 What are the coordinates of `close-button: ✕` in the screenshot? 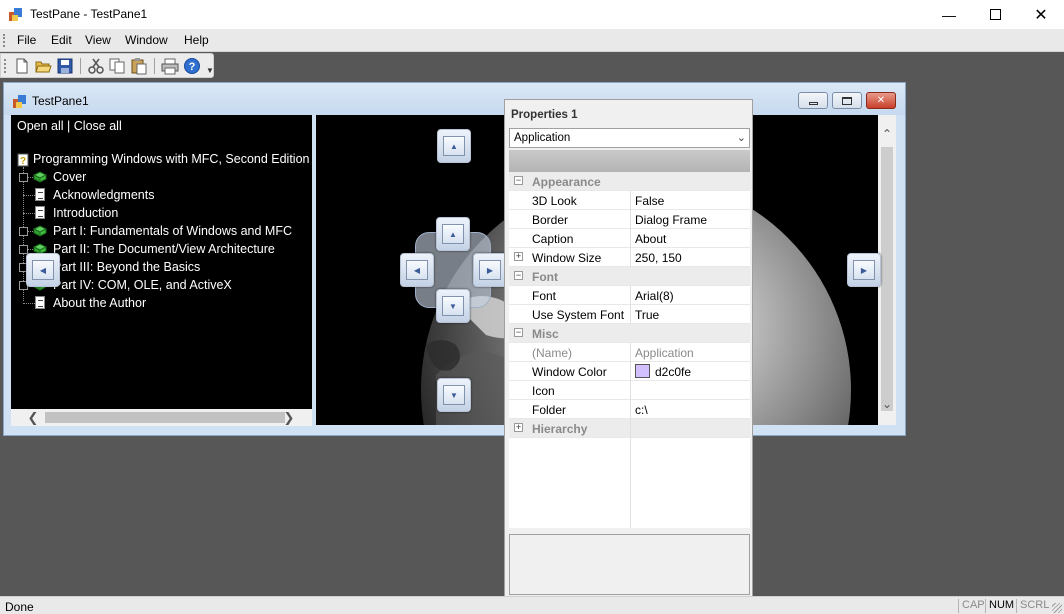 It's located at (1041, 14).